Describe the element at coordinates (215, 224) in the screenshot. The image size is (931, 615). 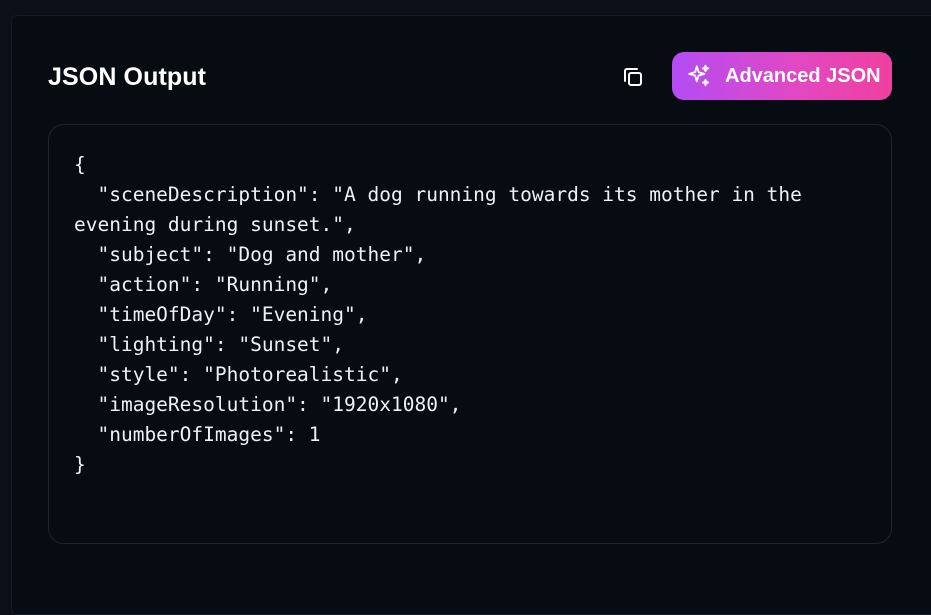
I see `code-line: evening during sunset.",` at that location.